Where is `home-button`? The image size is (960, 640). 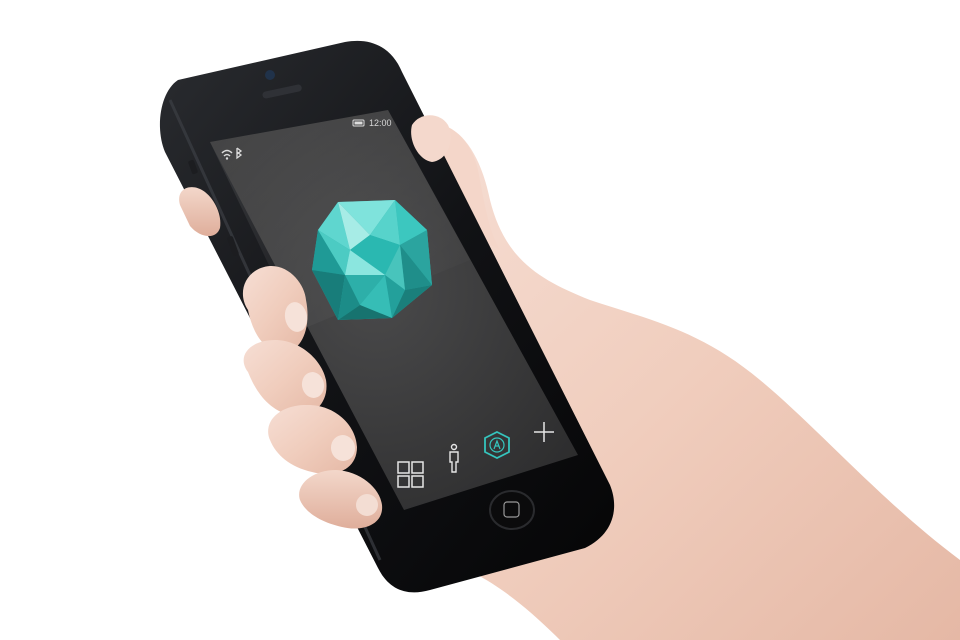 home-button is located at coordinates (512, 510).